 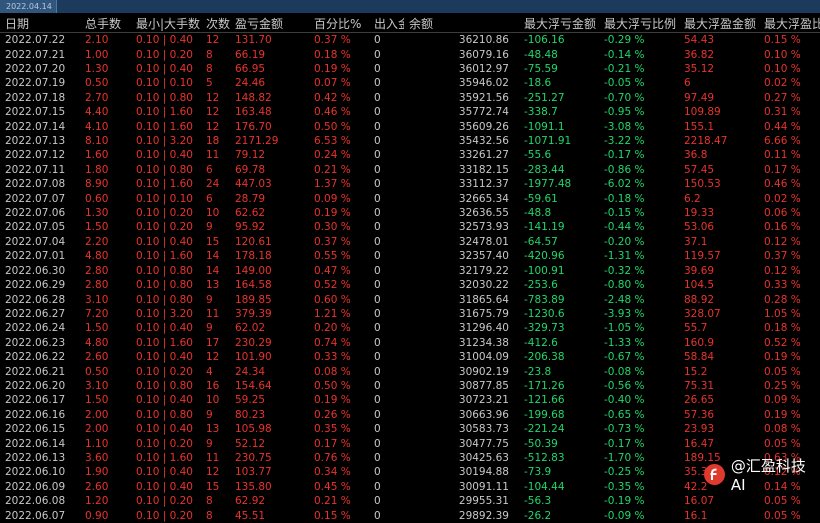 What do you see at coordinates (483, 429) in the screenshot?
I see `cell-balance: 30583.73` at bounding box center [483, 429].